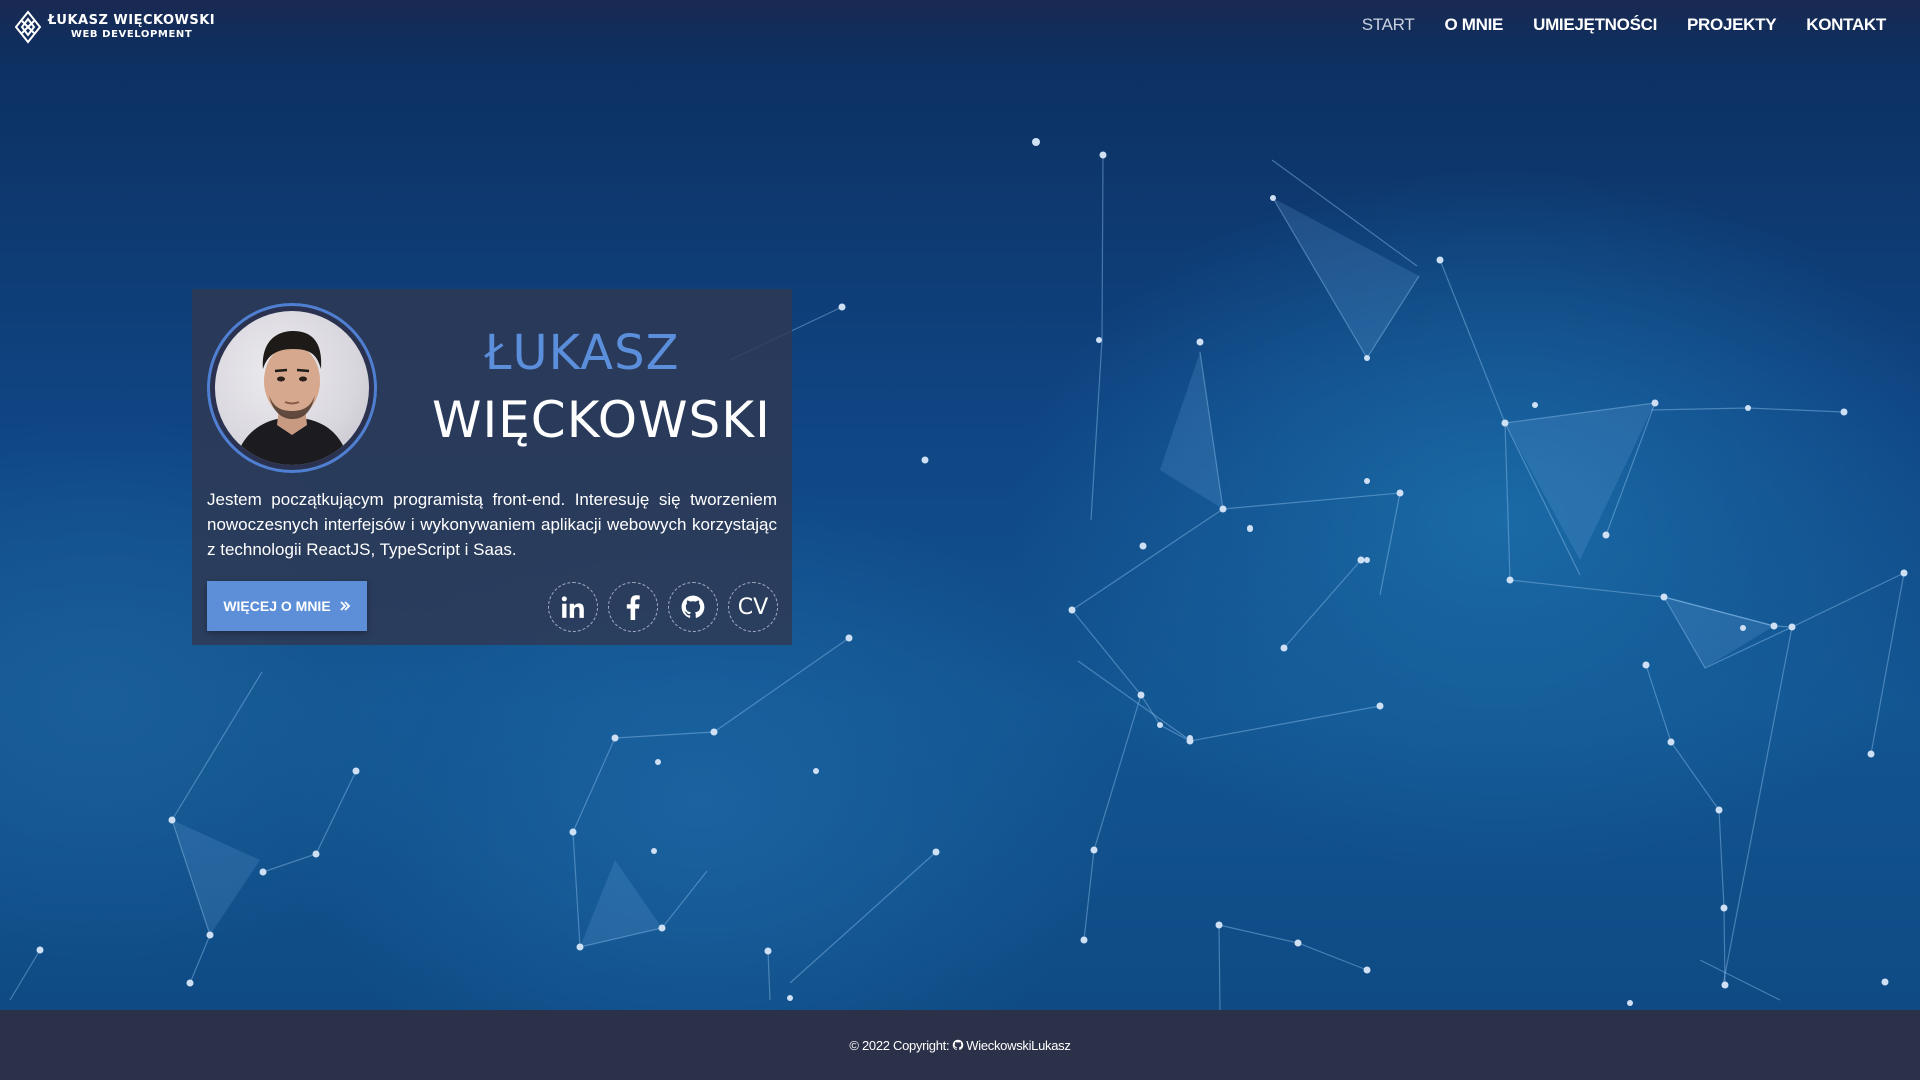  Describe the element at coordinates (345, 606) in the screenshot. I see `double-chevron-right-icon` at that location.